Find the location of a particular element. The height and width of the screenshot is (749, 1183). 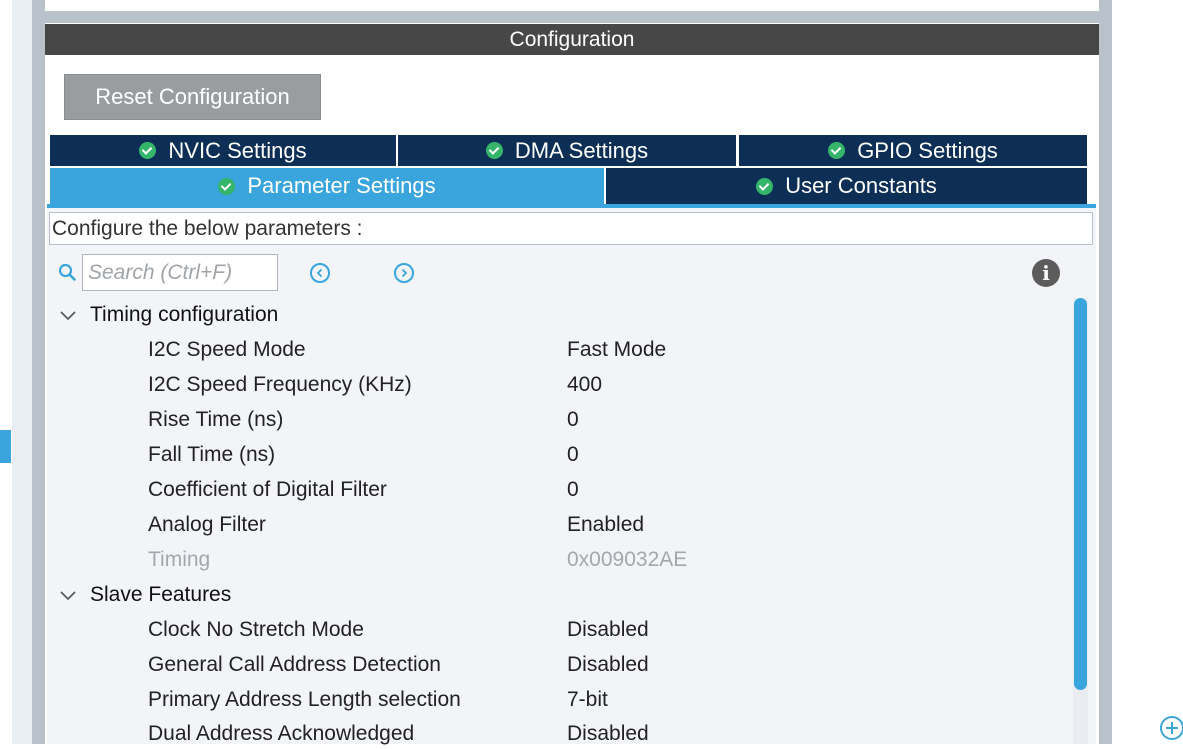

param-name: Clock No Stretch Mode is located at coordinates (256, 630).